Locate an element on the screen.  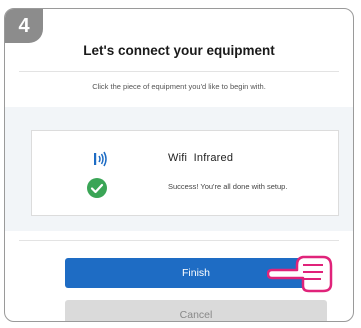
step-badge: 4 is located at coordinates (24, 26).